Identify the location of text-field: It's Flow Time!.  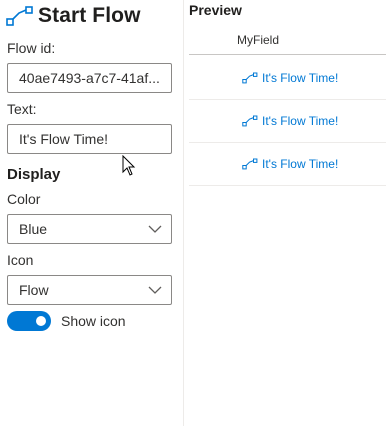
(89, 139).